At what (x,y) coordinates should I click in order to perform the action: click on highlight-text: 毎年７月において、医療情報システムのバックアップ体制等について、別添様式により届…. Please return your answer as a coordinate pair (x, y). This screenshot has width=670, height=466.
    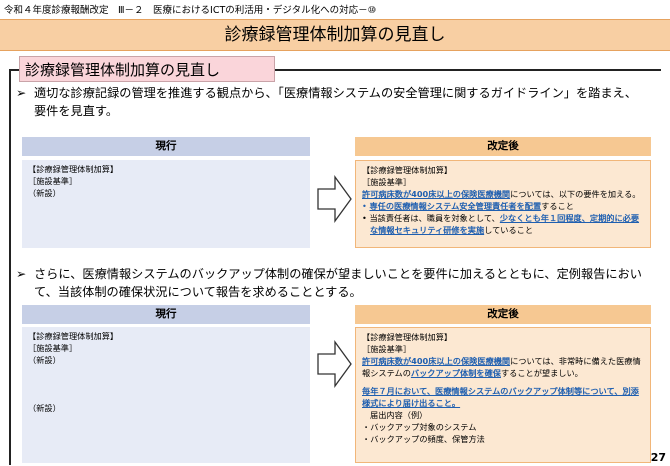
    Looking at the image, I should click on (500, 397).